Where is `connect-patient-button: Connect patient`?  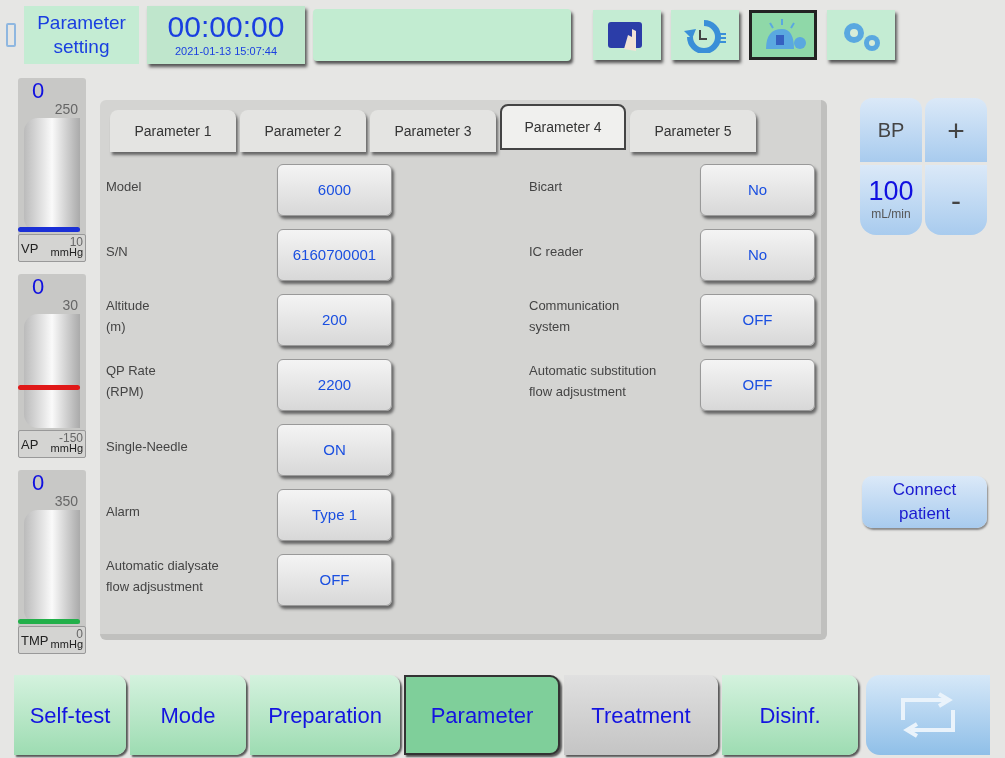
connect-patient-button: Connect patient is located at coordinates (924, 502).